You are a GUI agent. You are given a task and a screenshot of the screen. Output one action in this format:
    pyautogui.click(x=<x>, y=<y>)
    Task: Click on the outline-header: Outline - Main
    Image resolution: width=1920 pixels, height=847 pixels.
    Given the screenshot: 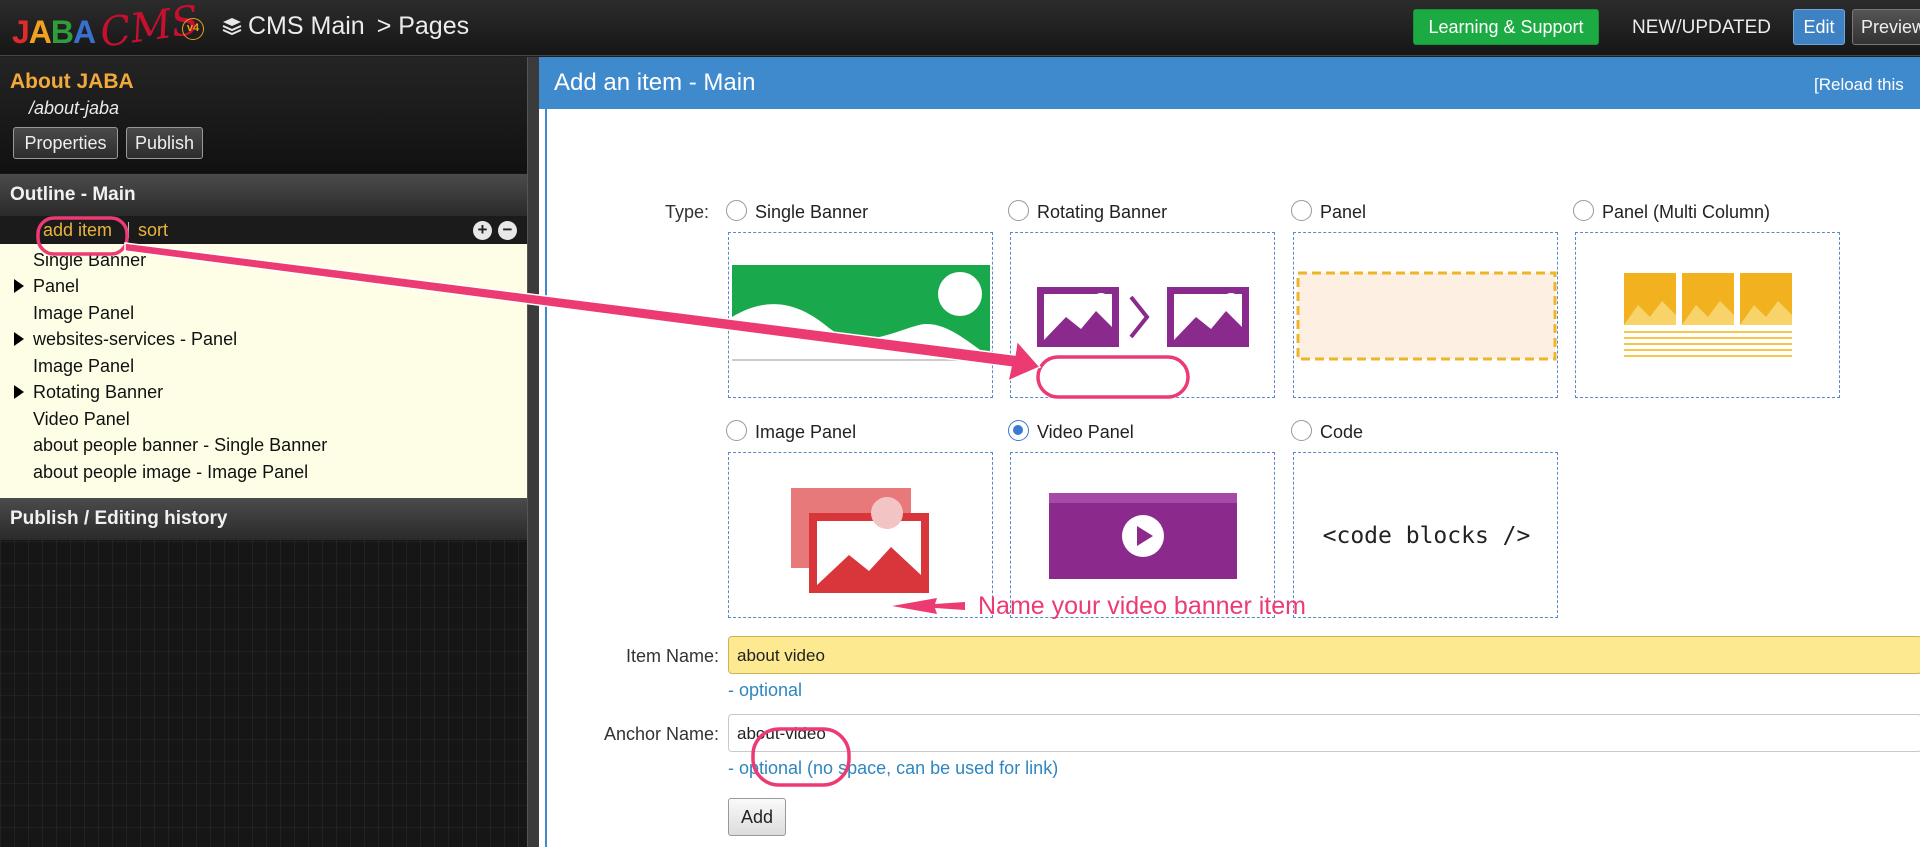 What is the action you would take?
    pyautogui.click(x=263, y=195)
    